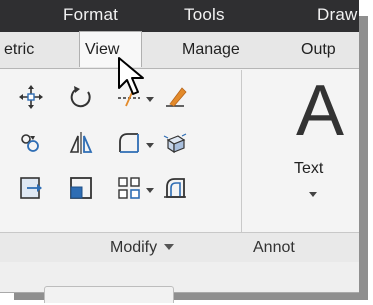 This screenshot has width=373, height=305. I want to click on fillet-dropdown-icon, so click(150, 145).